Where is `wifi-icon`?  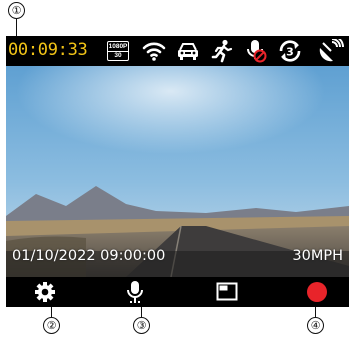 wifi-icon is located at coordinates (154, 51).